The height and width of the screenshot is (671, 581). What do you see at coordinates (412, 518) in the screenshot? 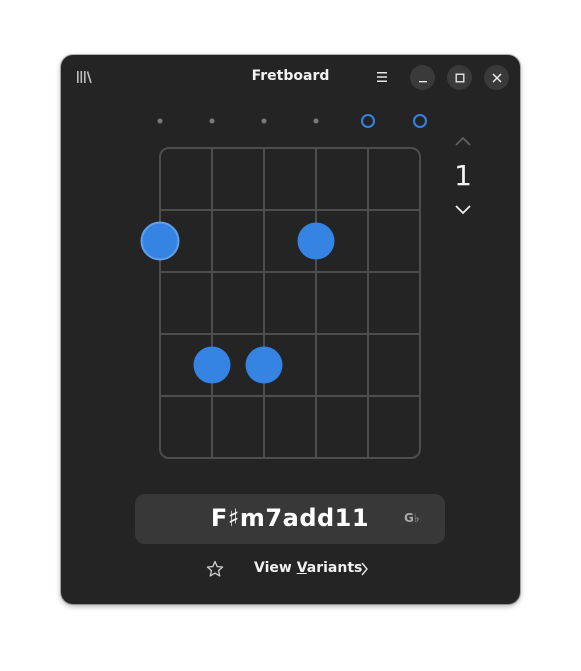
I see `enharmonic-toggle: G♭` at bounding box center [412, 518].